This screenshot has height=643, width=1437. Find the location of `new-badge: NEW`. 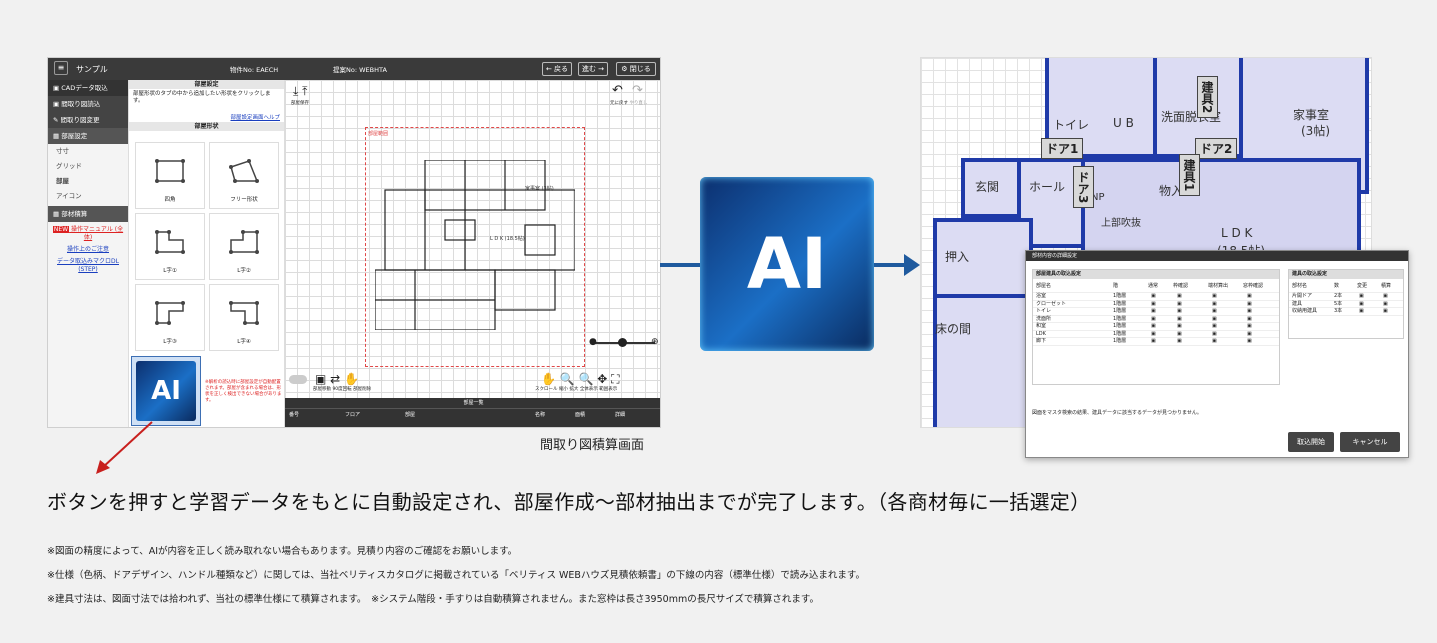

new-badge: NEW is located at coordinates (61, 229).